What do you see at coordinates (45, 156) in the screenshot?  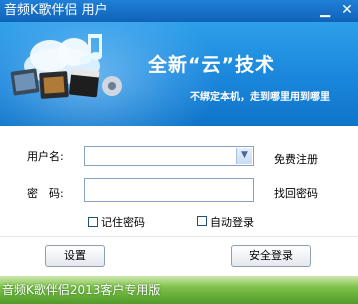 I see `username-label: 用户名:` at bounding box center [45, 156].